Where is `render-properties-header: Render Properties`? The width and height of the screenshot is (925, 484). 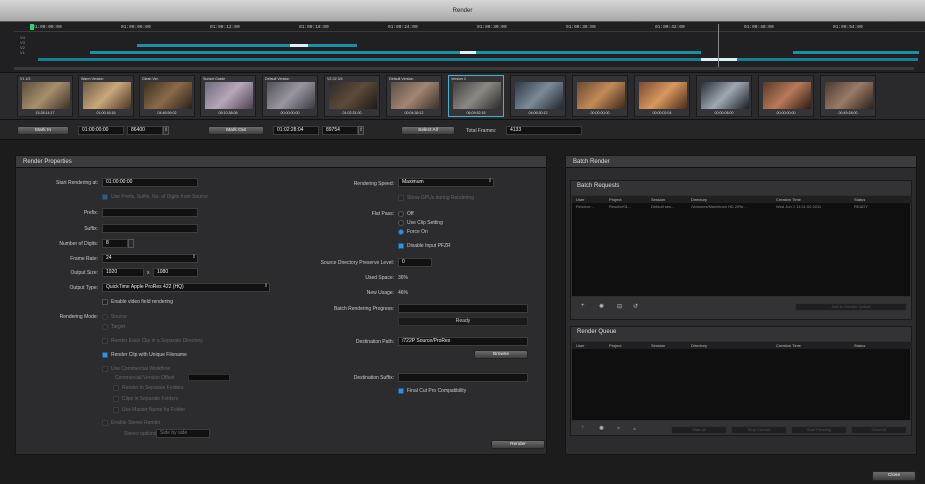
render-properties-header: Render Properties is located at coordinates (281, 162).